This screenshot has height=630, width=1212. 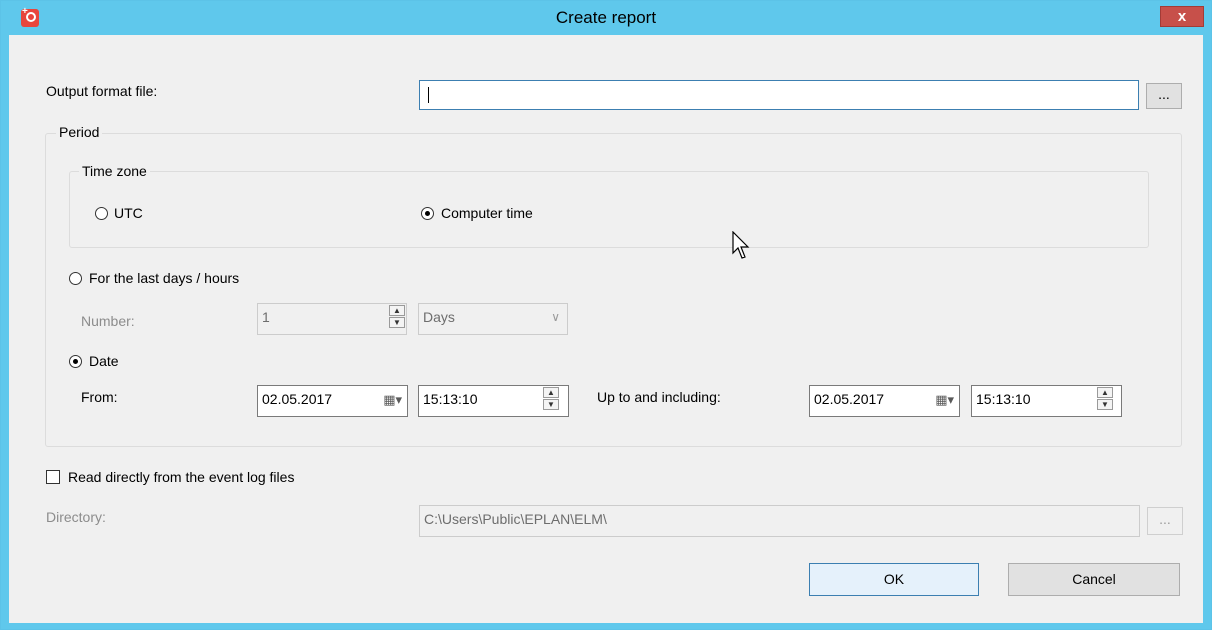 What do you see at coordinates (164, 278) in the screenshot?
I see `last-days-label: For the last days / hours` at bounding box center [164, 278].